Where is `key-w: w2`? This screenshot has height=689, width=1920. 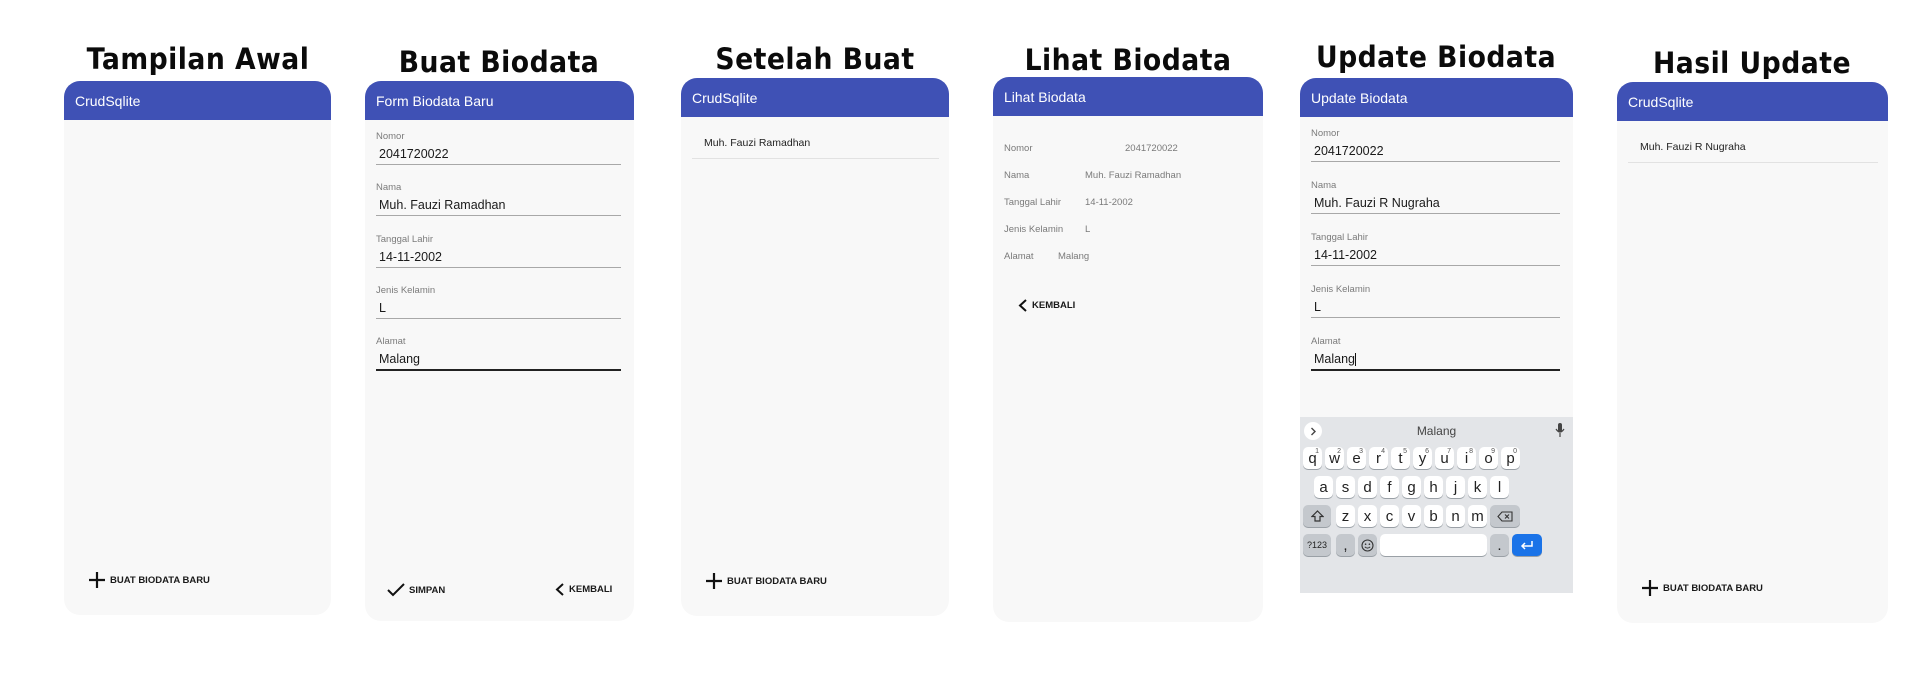 key-w: w2 is located at coordinates (1334, 458).